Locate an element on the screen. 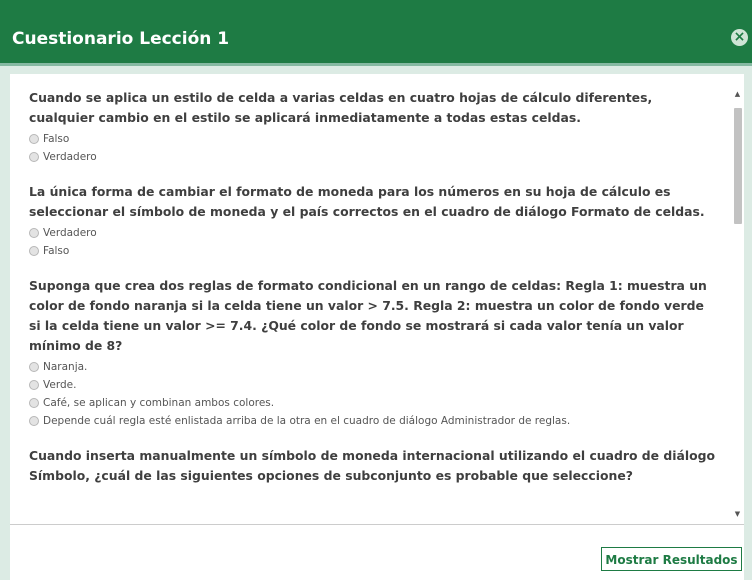 The image size is (752, 580). vertical-scrollbar: ▲ ▼ is located at coordinates (737, 302).